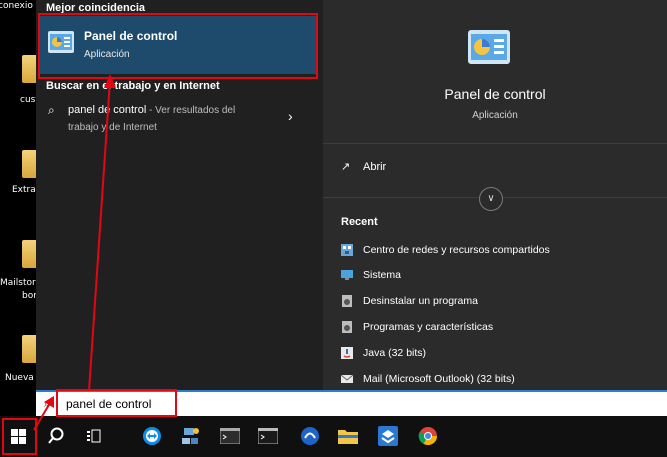  I want to click on desktop-icon-label: bor, so click(29, 296).